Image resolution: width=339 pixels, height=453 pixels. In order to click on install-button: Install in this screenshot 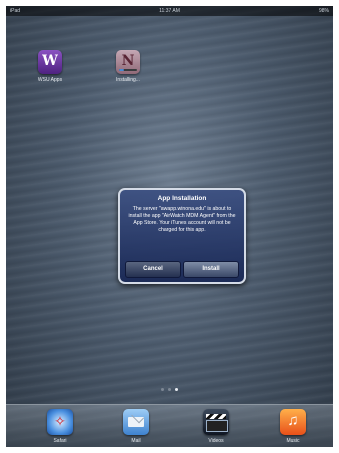, I will do `click(211, 269)`.